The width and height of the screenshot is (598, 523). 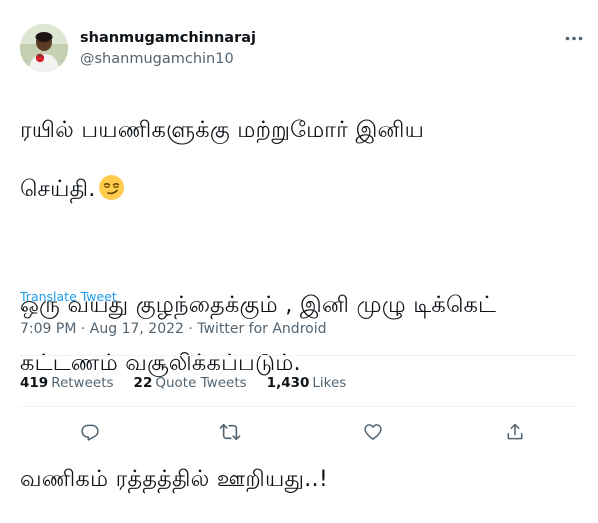 I want to click on likes-count: 1,430, so click(x=288, y=383).